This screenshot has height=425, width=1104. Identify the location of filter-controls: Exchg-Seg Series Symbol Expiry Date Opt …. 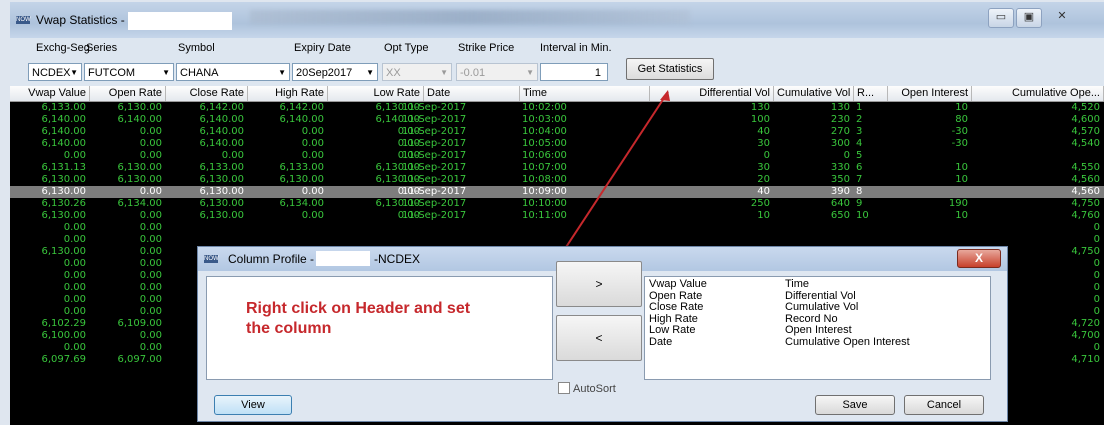
(557, 62).